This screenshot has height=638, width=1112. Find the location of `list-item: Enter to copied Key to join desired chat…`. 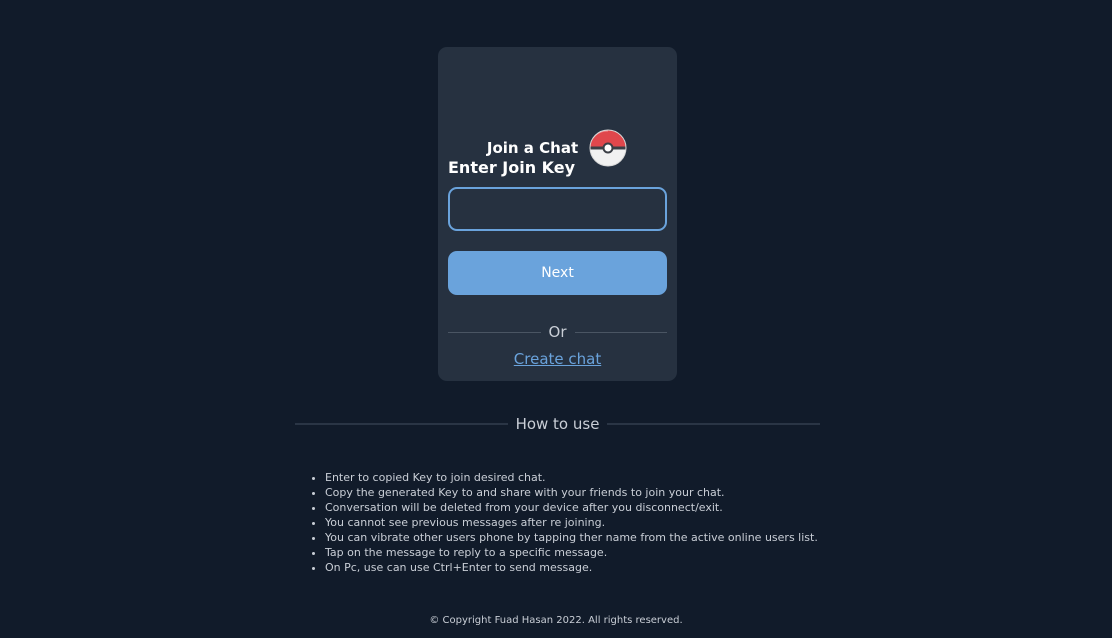

list-item: Enter to copied Key to join desired chat… is located at coordinates (571, 477).